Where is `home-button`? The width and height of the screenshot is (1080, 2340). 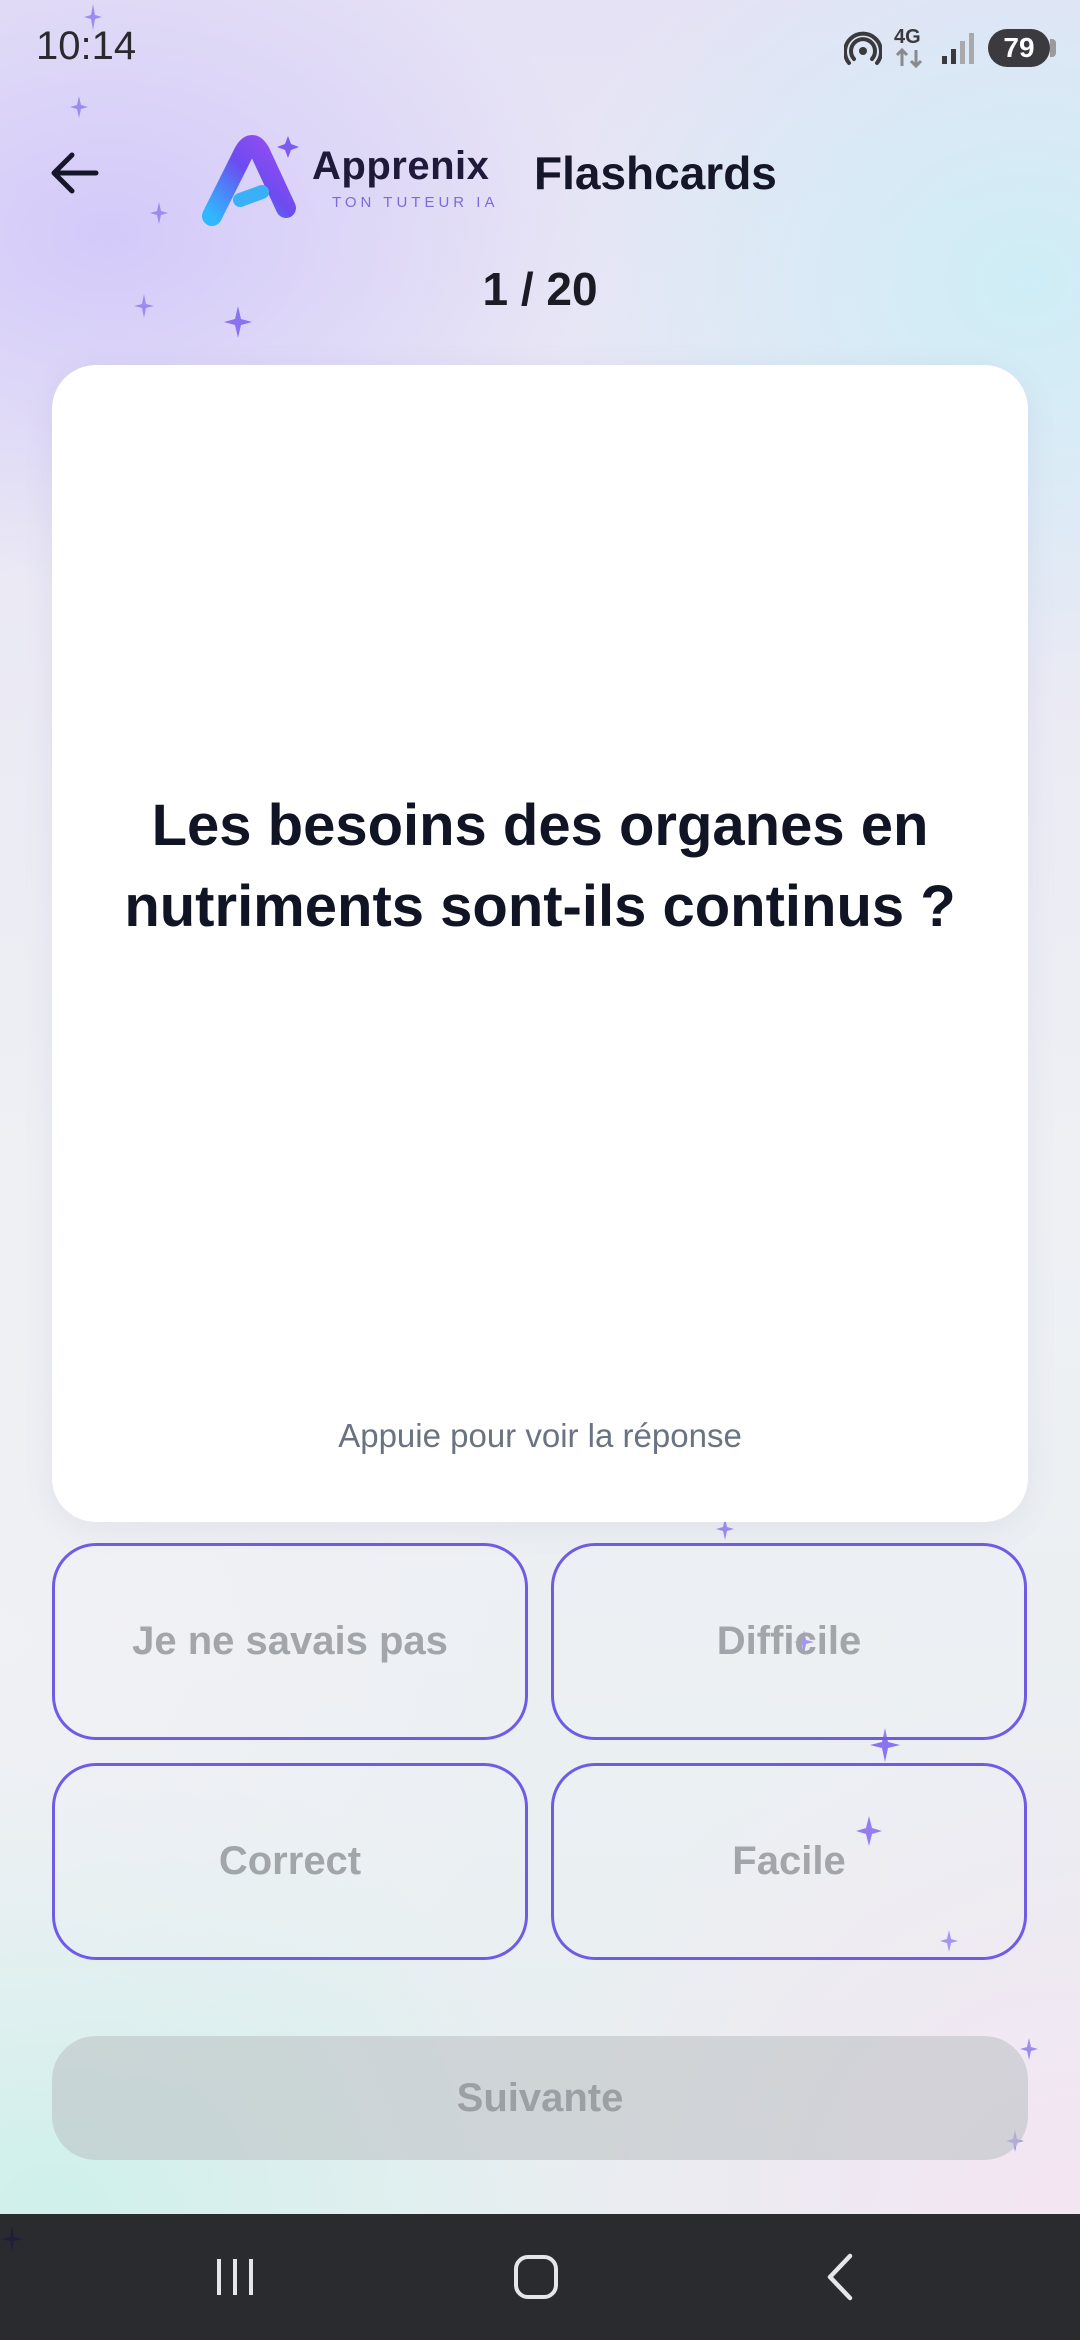
home-button is located at coordinates (536, 2279).